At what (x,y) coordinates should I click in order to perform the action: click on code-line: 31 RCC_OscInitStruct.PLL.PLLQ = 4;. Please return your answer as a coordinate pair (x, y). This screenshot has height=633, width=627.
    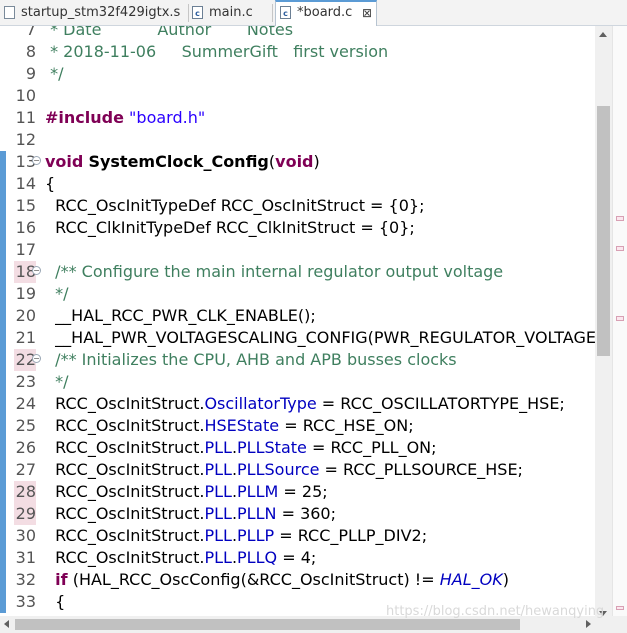
    Looking at the image, I should click on (297, 558).